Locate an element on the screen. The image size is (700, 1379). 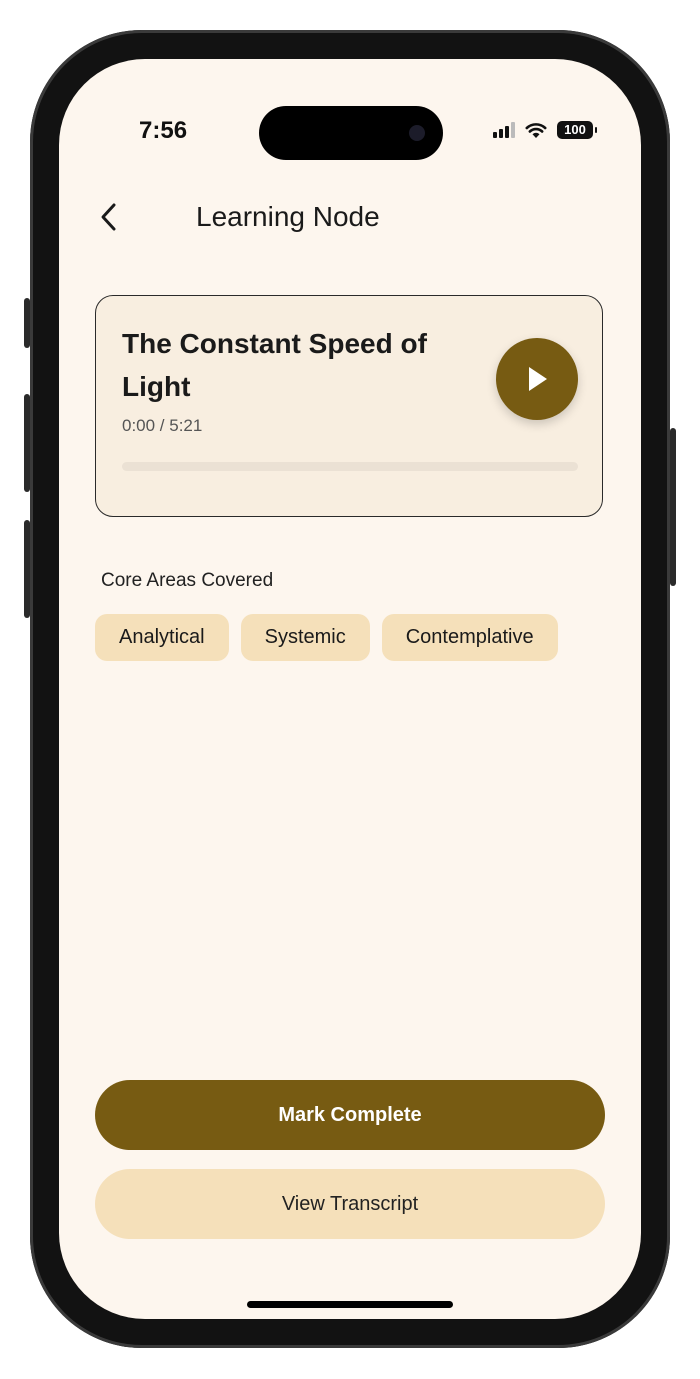
status-icons: 100 is located at coordinates (545, 130).